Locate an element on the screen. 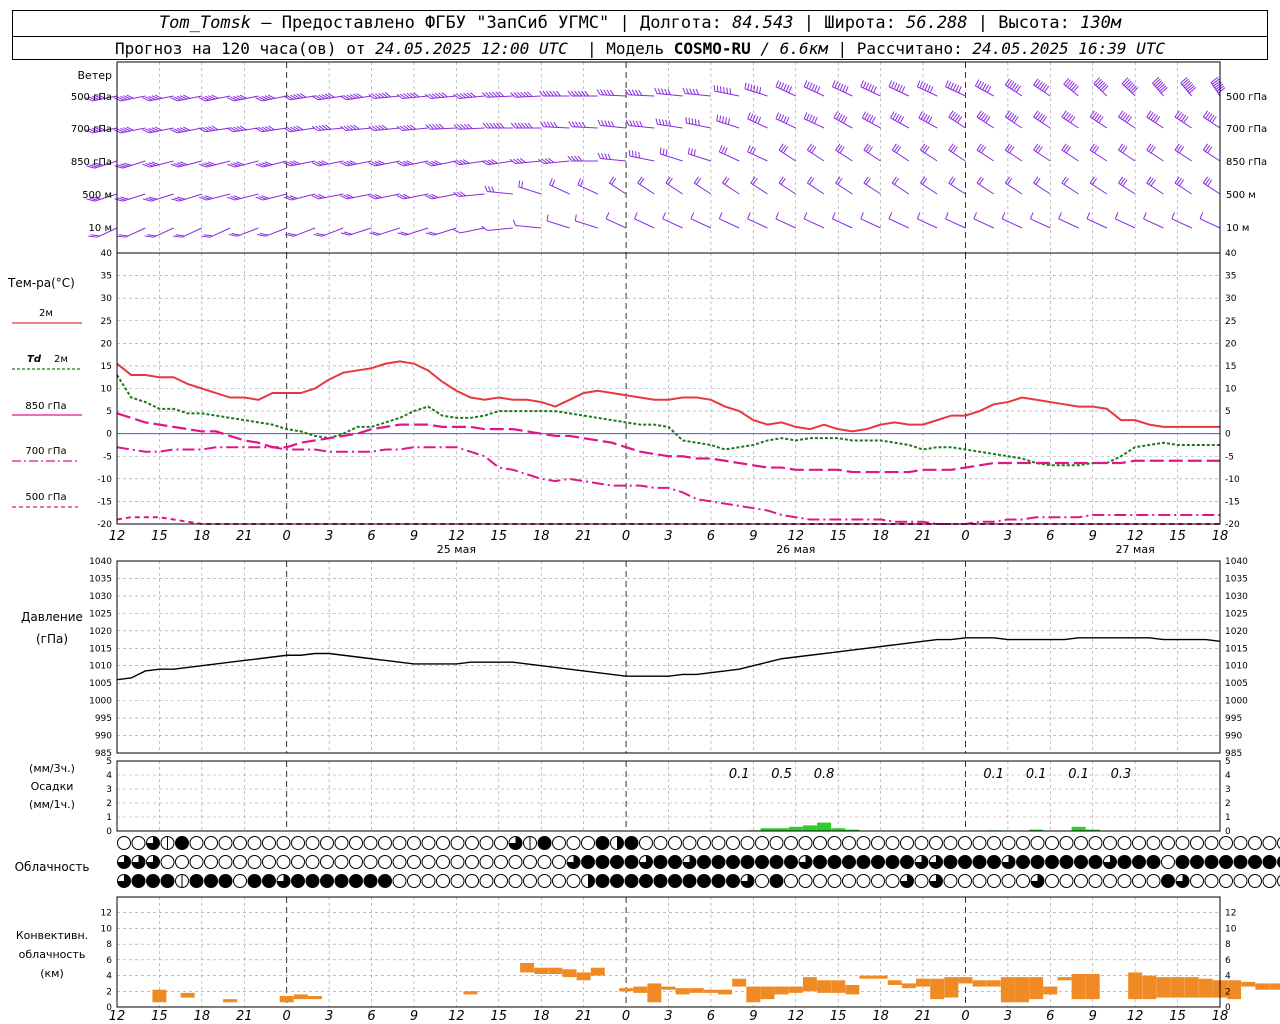 The image size is (1280, 1024). conv-title-3: (км) is located at coordinates (52, 973).